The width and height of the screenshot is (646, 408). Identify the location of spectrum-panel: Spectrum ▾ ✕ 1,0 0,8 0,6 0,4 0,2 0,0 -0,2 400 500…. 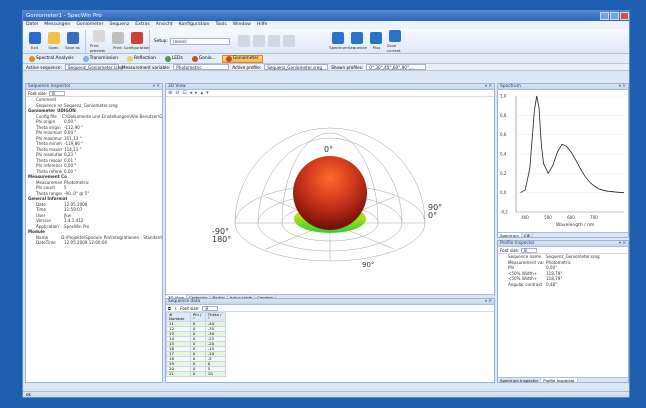
(563, 160).